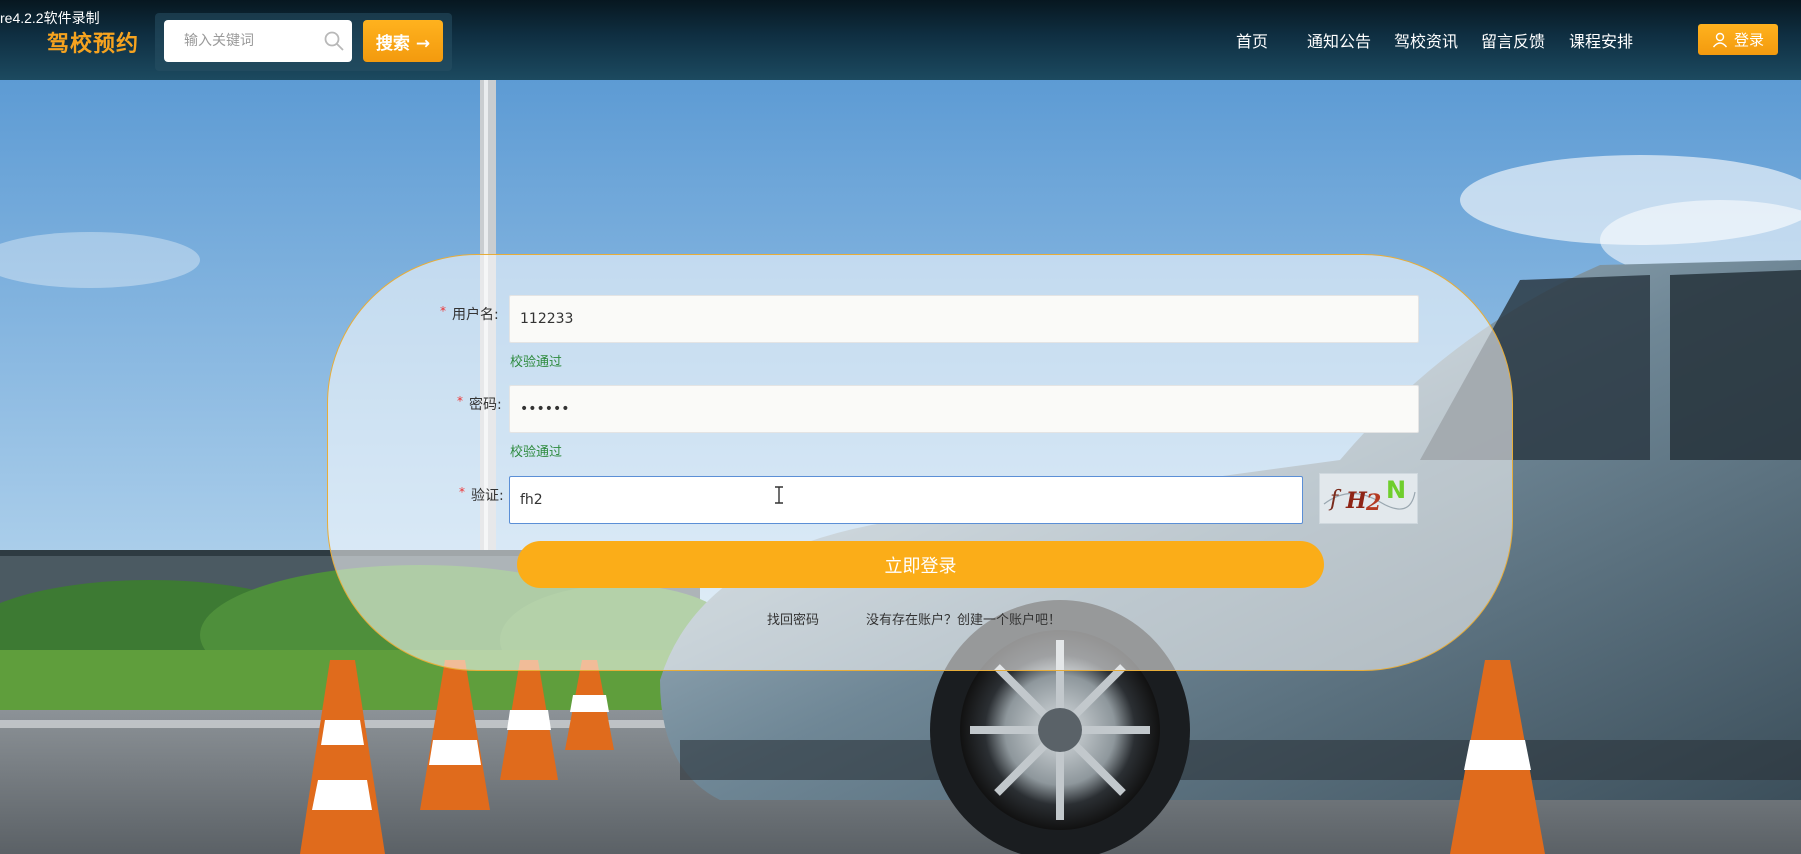 This screenshot has width=1801, height=854. Describe the element at coordinates (536, 452) in the screenshot. I see `password-hint: 校验通过` at that location.